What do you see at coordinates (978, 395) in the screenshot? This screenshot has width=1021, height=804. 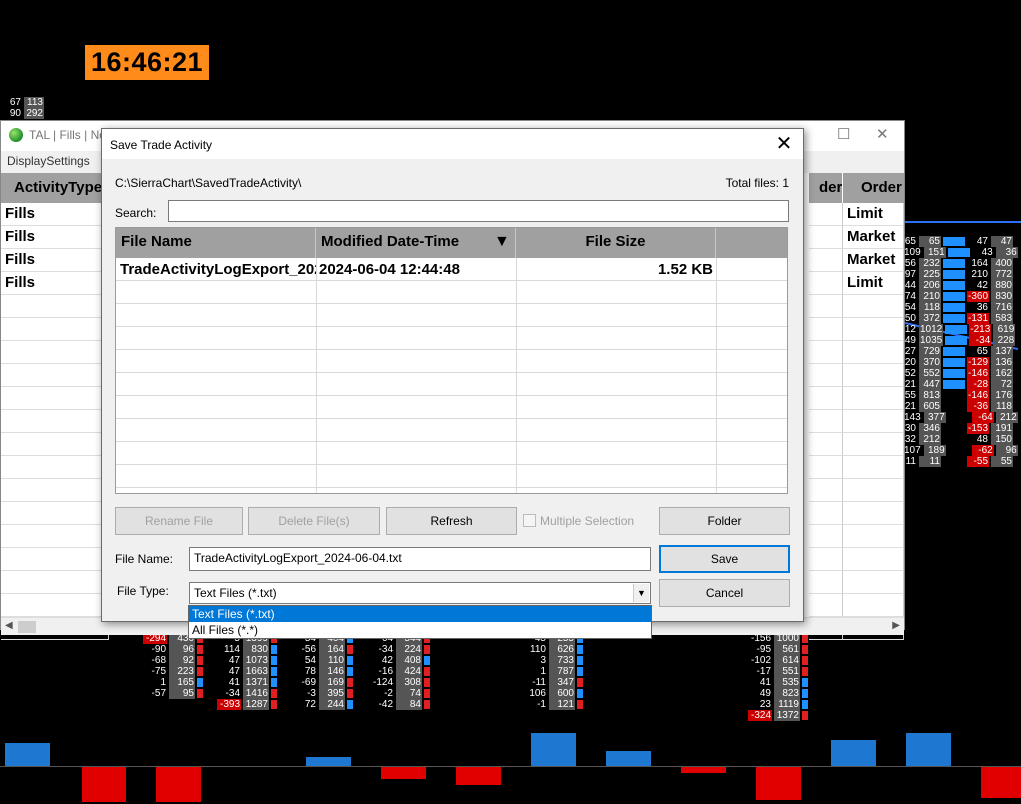 I see `dom-value: -146` at bounding box center [978, 395].